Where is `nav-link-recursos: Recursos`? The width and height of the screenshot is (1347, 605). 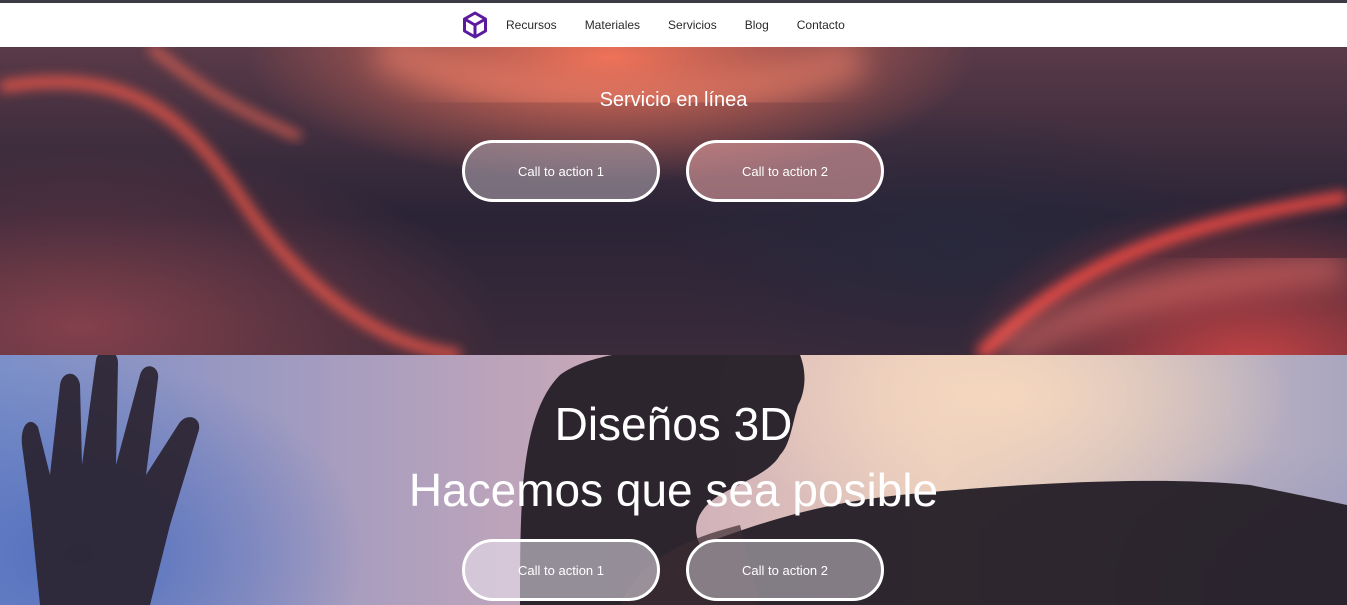 nav-link-recursos: Recursos is located at coordinates (531, 25).